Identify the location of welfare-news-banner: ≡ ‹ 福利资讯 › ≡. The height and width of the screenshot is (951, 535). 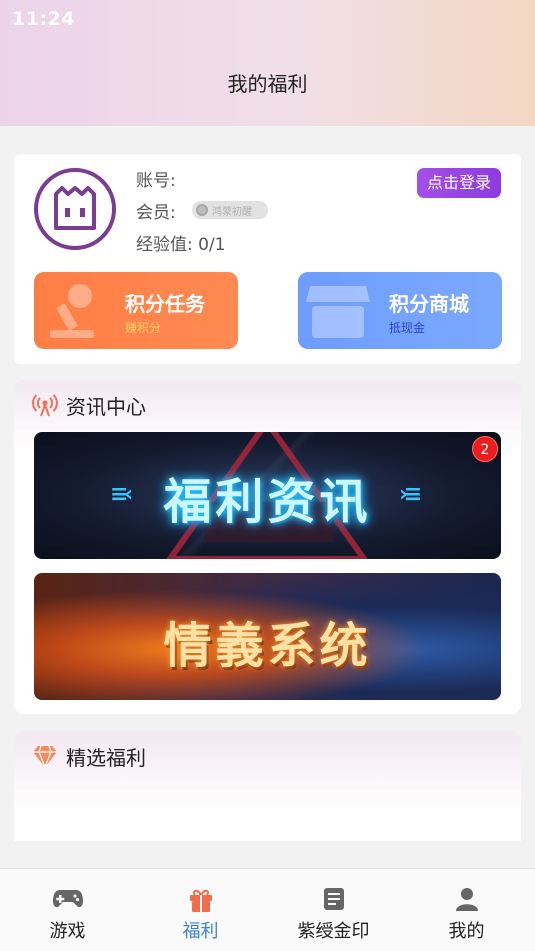
(267, 495).